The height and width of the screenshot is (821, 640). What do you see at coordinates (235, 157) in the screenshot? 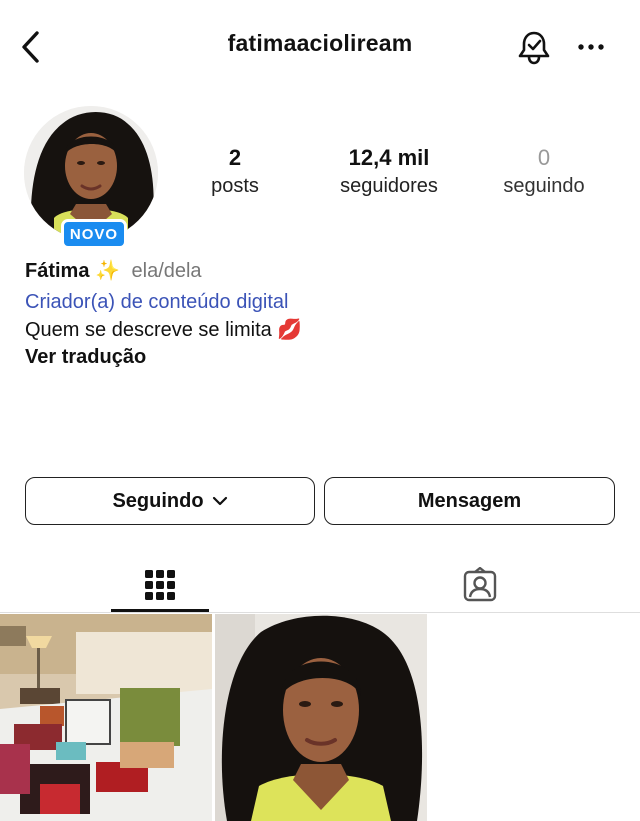
I see `posts-count: 2` at bounding box center [235, 157].